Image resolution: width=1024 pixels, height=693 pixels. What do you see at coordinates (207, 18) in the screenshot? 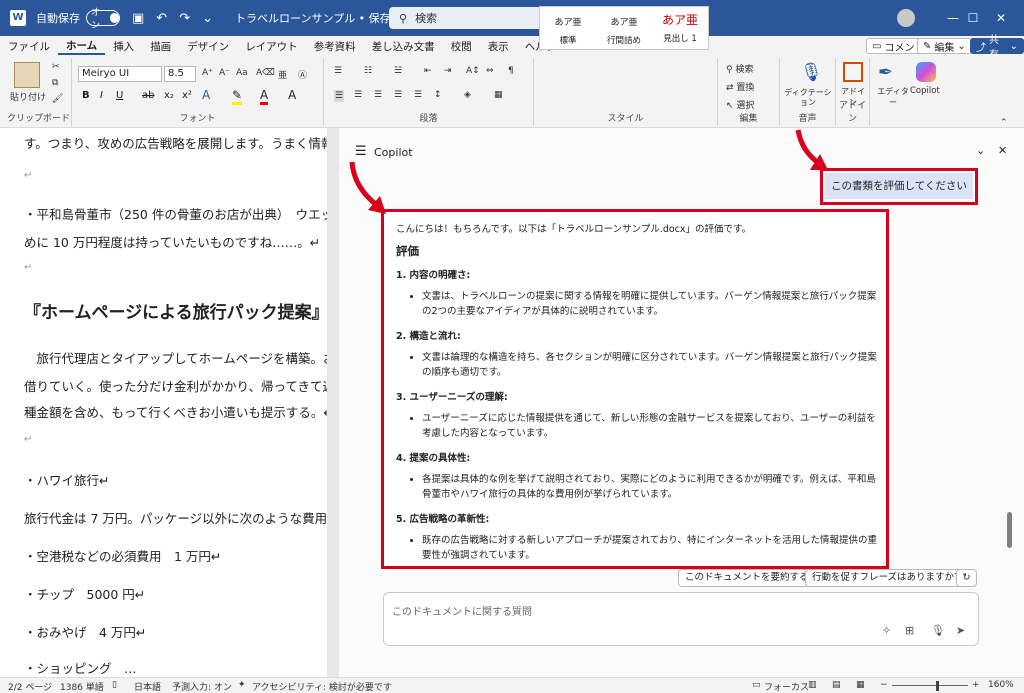
I see `customize-qat-icon: ⌄` at bounding box center [207, 18].